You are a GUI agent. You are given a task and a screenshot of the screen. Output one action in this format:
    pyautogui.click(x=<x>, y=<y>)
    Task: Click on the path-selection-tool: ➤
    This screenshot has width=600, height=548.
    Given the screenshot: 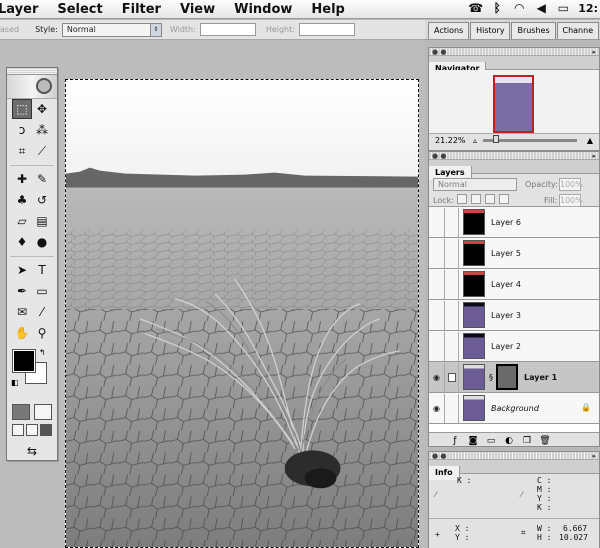 What is the action you would take?
    pyautogui.click(x=22, y=270)
    